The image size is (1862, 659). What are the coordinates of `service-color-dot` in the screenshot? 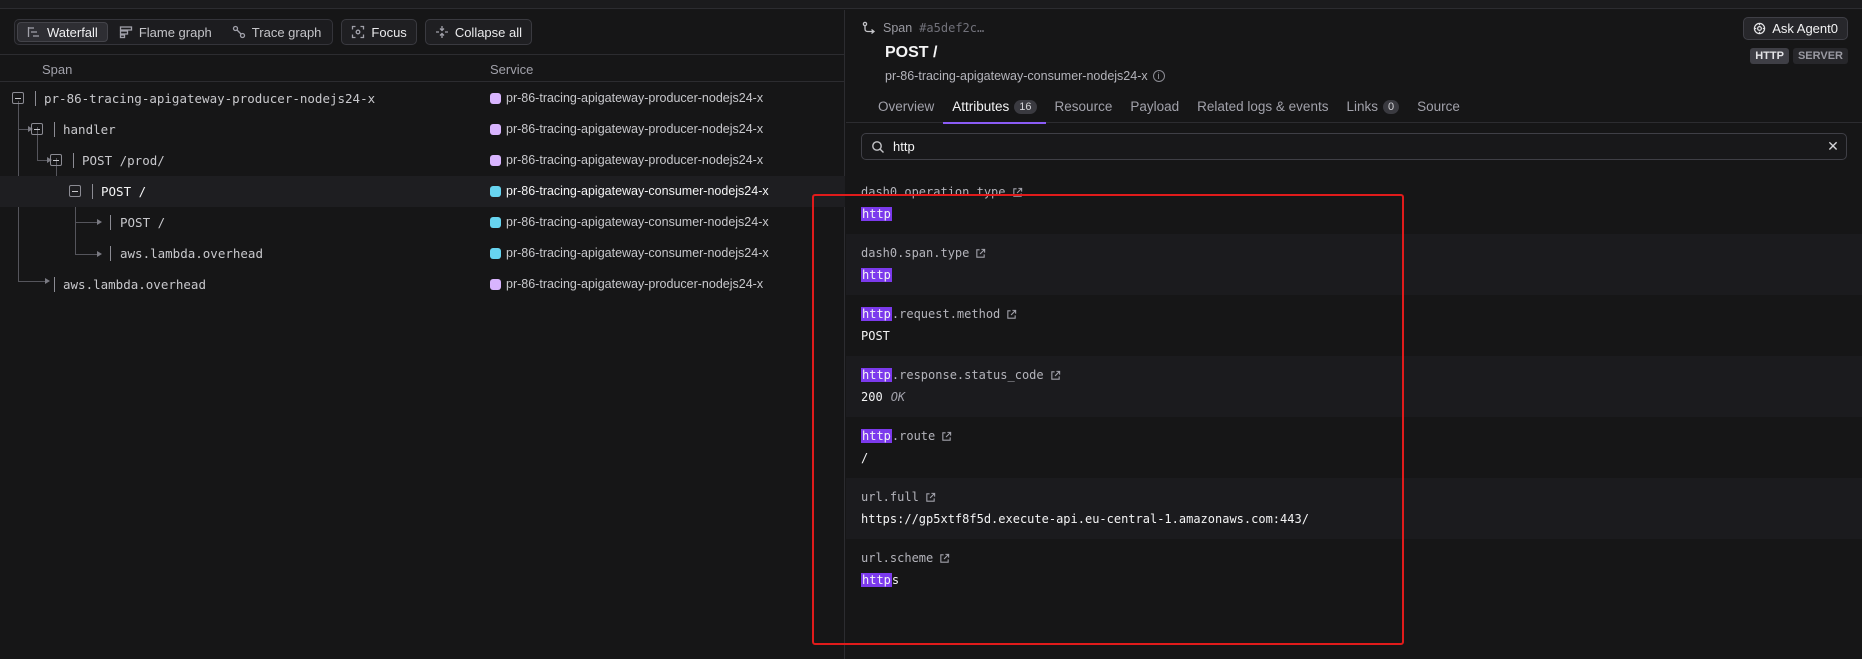 It's located at (495, 284).